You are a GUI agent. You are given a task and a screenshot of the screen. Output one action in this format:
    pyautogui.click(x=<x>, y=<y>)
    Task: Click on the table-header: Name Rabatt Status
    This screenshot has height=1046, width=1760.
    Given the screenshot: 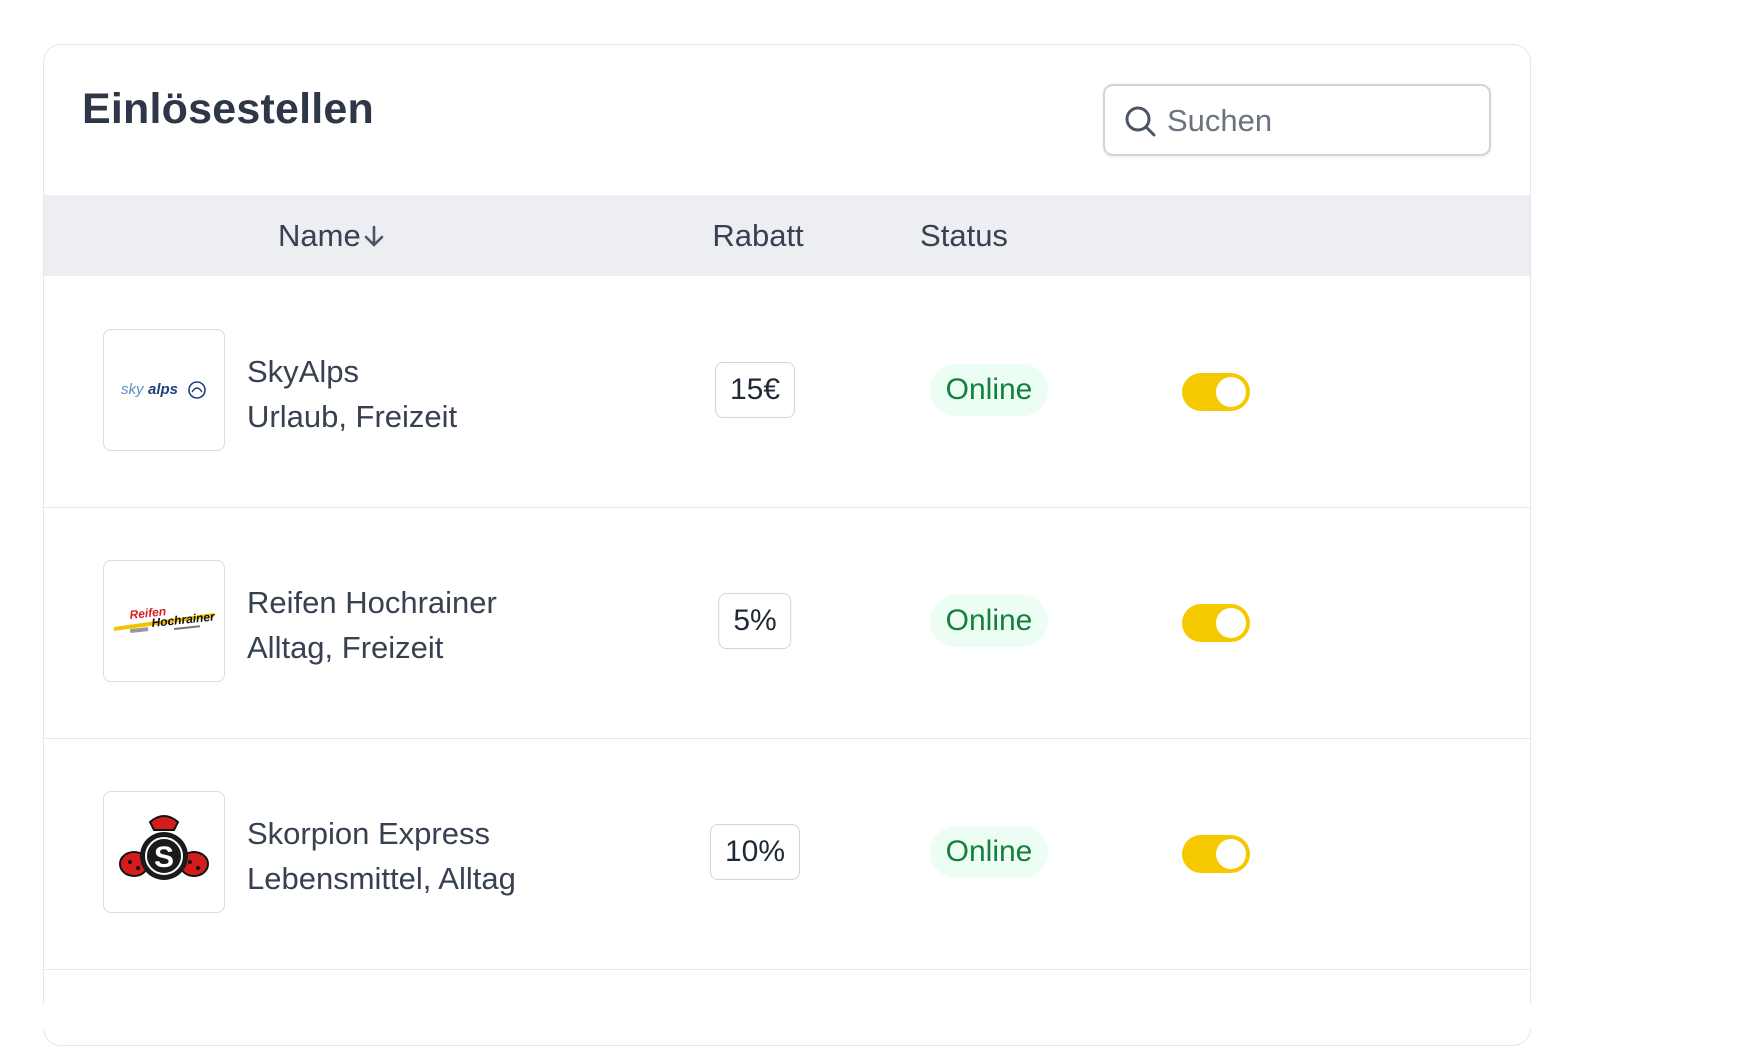 What is the action you would take?
    pyautogui.click(x=787, y=235)
    